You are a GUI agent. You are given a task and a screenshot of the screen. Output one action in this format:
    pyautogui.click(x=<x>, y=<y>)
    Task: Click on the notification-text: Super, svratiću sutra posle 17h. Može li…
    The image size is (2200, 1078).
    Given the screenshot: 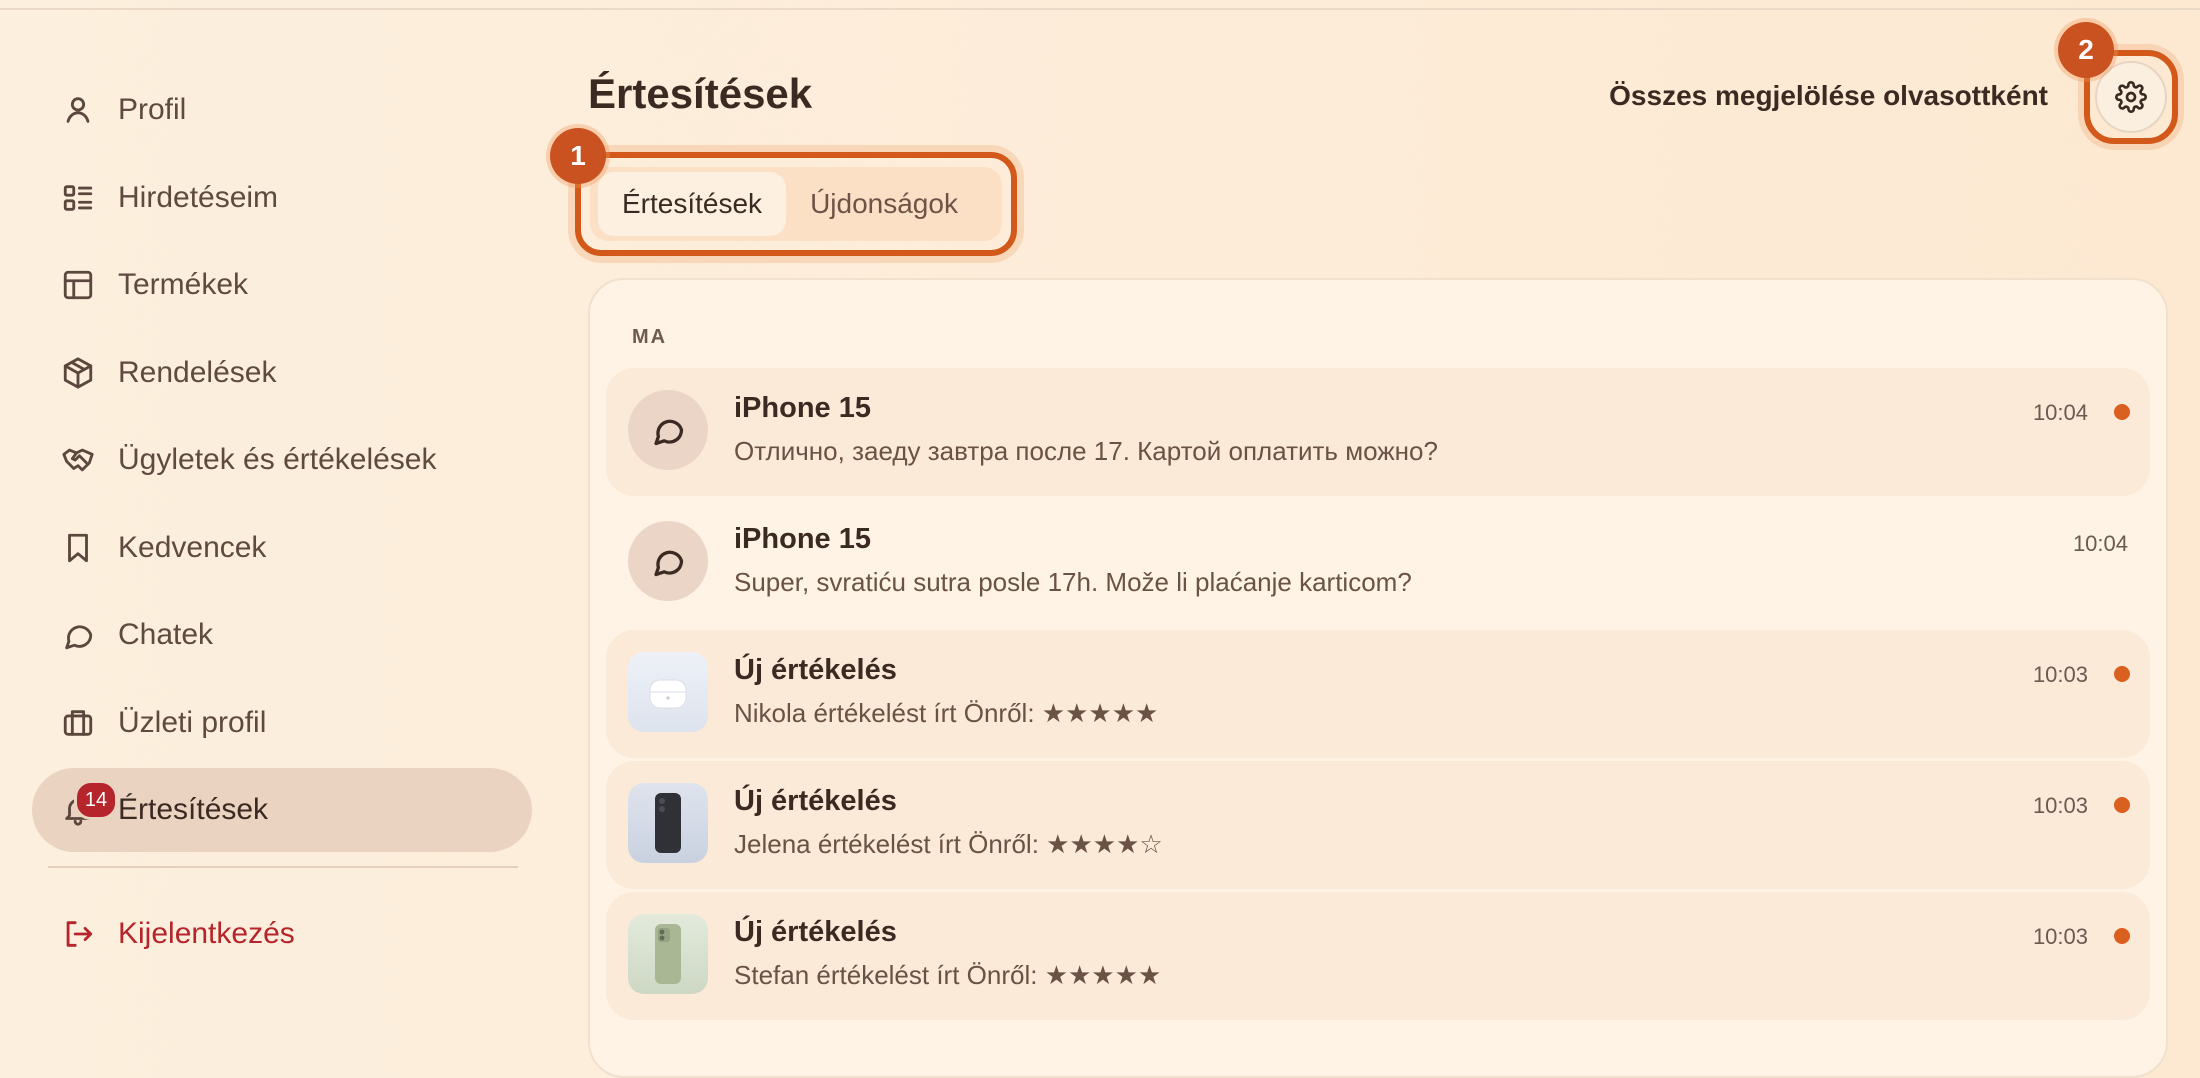 What is the action you would take?
    pyautogui.click(x=1073, y=582)
    